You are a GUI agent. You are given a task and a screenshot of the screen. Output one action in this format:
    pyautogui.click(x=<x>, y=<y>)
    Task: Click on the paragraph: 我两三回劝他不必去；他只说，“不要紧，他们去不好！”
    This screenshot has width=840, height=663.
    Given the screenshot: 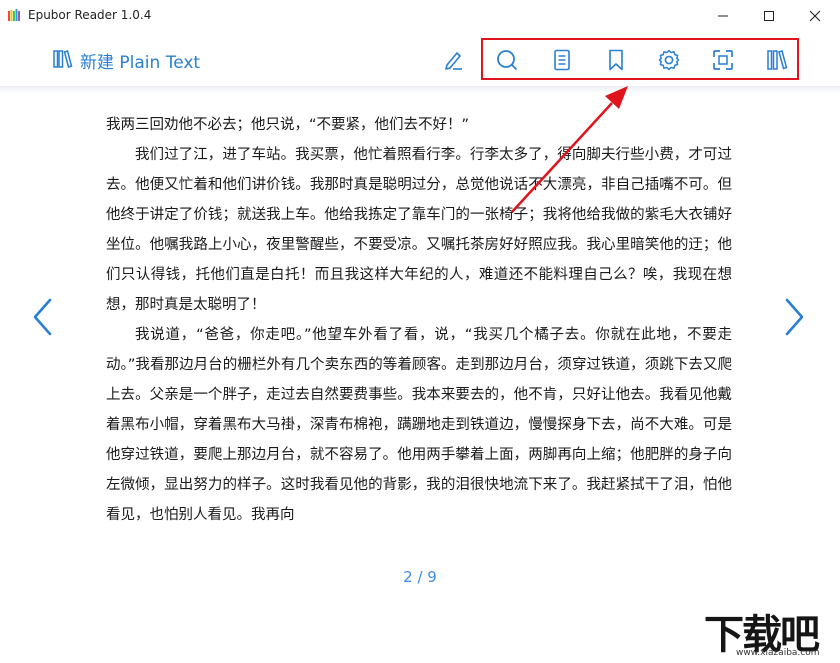 What is the action you would take?
    pyautogui.click(x=288, y=125)
    